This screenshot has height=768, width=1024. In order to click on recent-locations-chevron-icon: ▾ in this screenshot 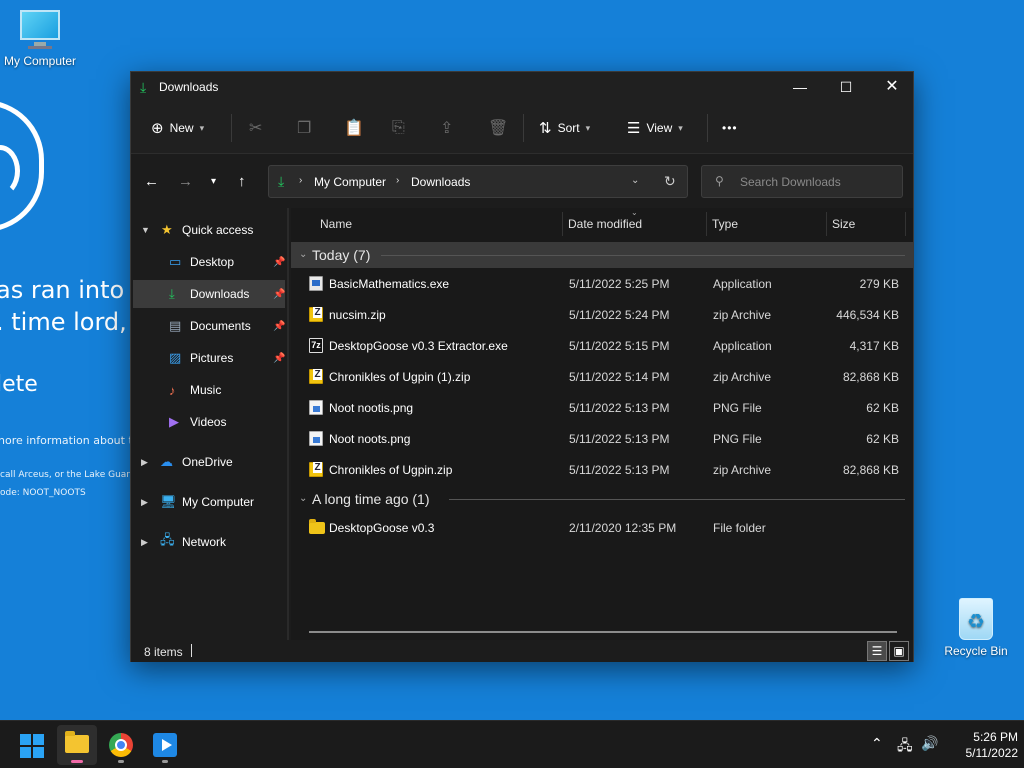, I will do `click(213, 181)`.